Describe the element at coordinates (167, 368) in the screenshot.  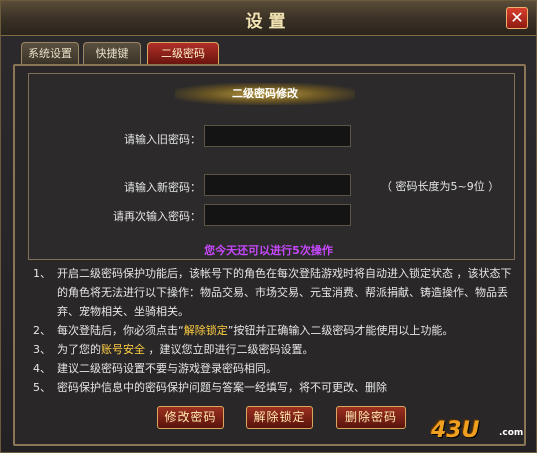
I see `info-text: 建议二级密码设置不要与游戏登录密码相同。` at that location.